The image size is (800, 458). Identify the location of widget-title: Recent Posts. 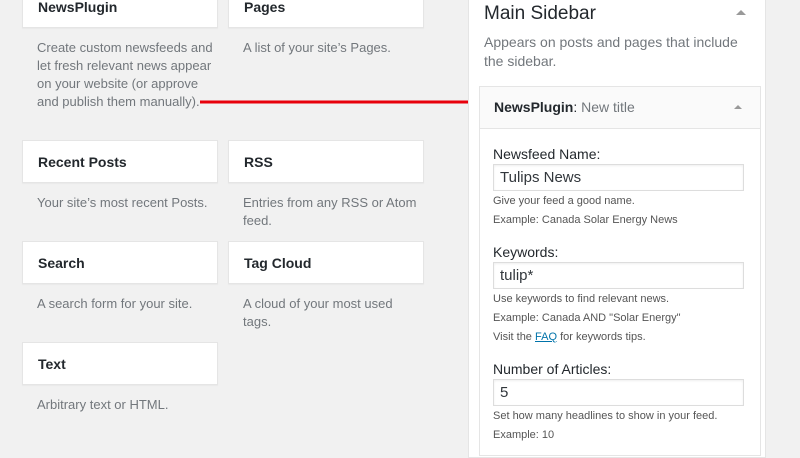
(82, 162).